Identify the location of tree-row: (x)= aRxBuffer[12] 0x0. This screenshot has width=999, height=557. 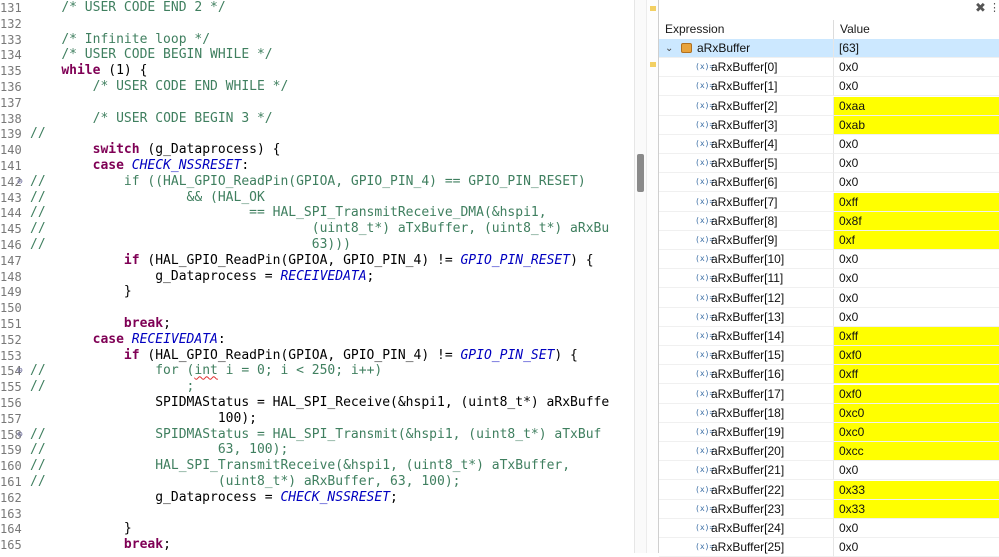
(829, 298).